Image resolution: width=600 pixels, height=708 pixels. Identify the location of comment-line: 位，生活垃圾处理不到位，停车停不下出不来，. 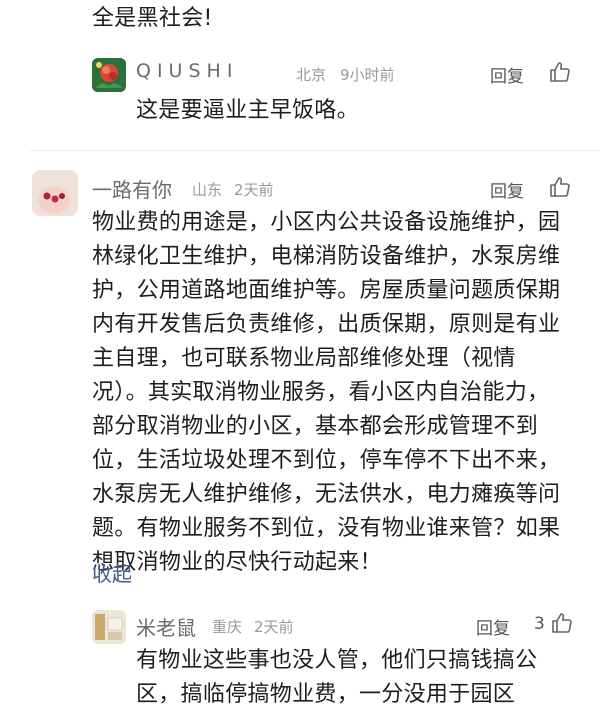
(326, 460).